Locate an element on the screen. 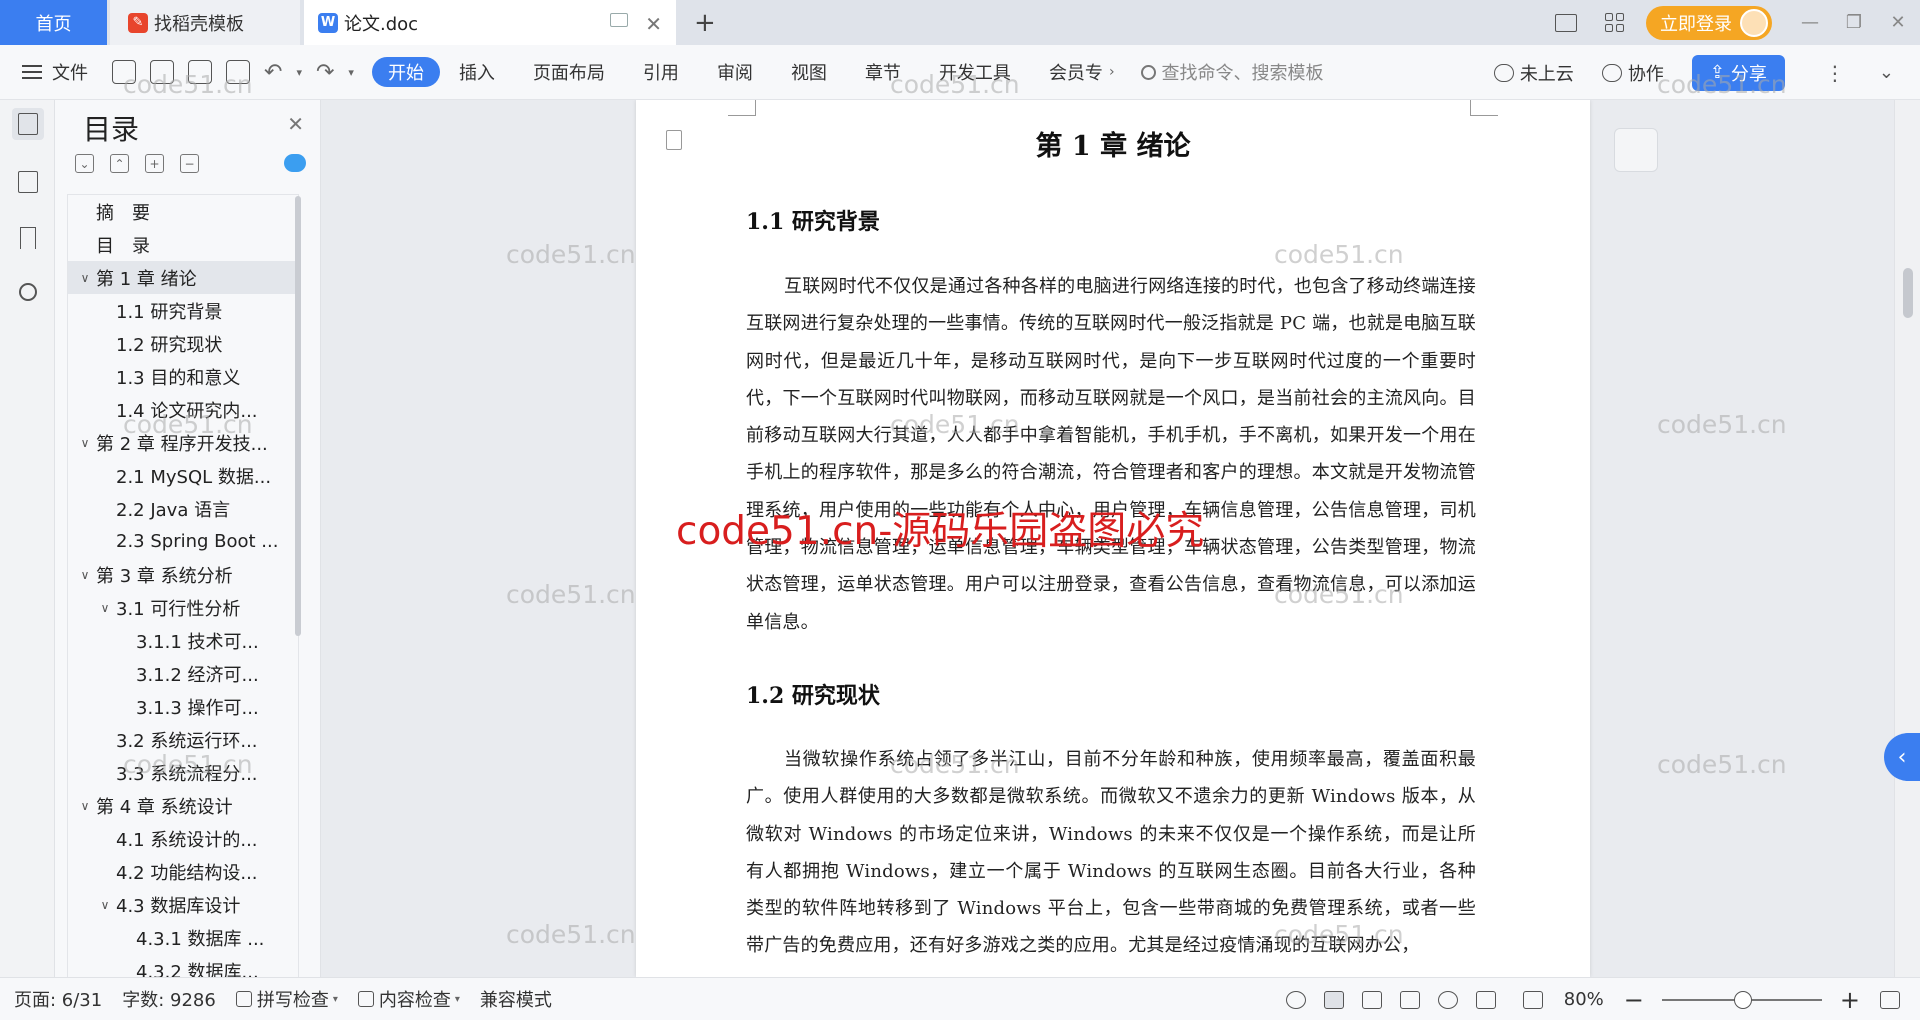  command-search: 查找命令、搜索模板 is located at coordinates (1232, 72).